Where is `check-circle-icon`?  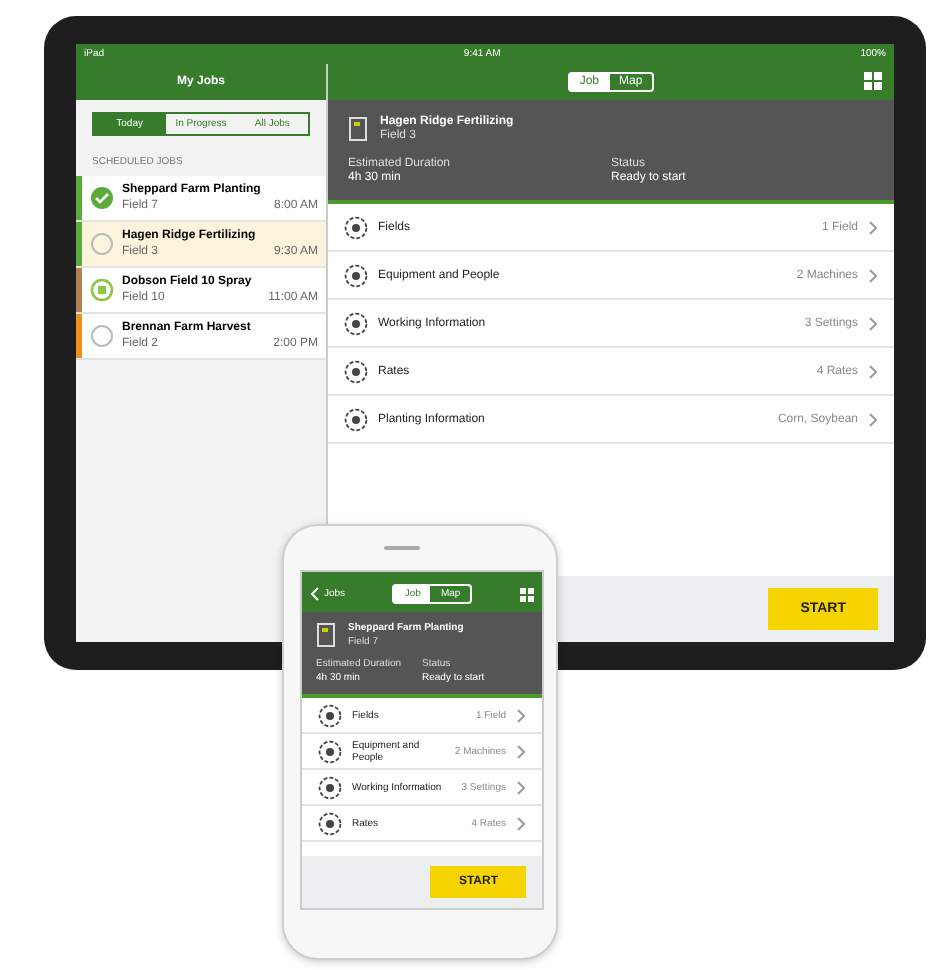
check-circle-icon is located at coordinates (102, 198).